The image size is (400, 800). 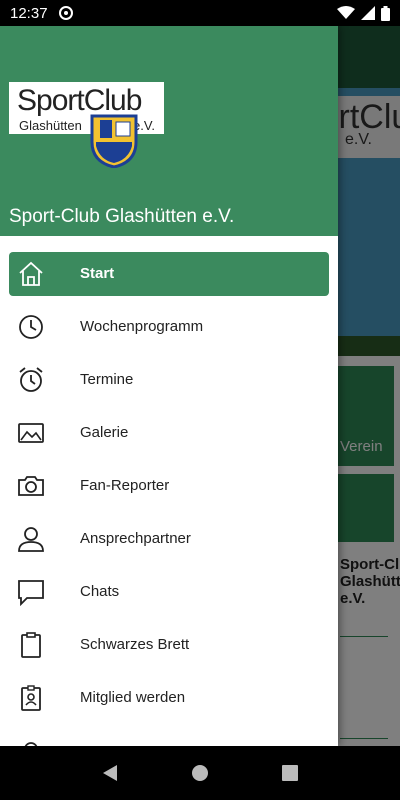 I want to click on menu-item-galerie: Galerie, so click(x=169, y=433).